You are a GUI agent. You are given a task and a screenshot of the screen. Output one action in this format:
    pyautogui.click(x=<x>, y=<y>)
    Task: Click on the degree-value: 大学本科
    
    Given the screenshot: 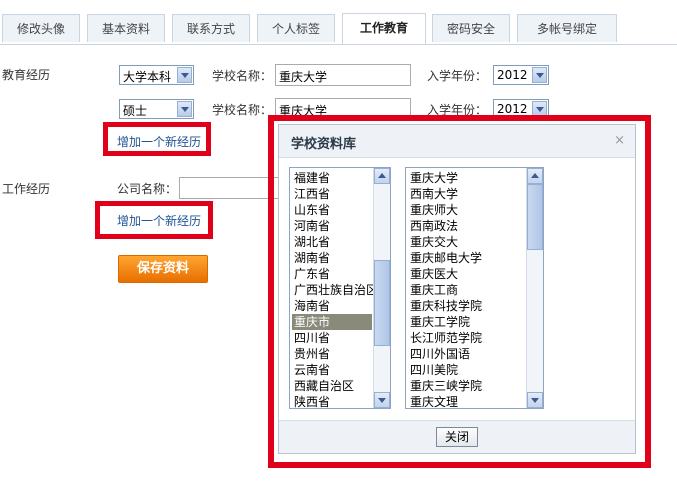 What is the action you would take?
    pyautogui.click(x=147, y=77)
    